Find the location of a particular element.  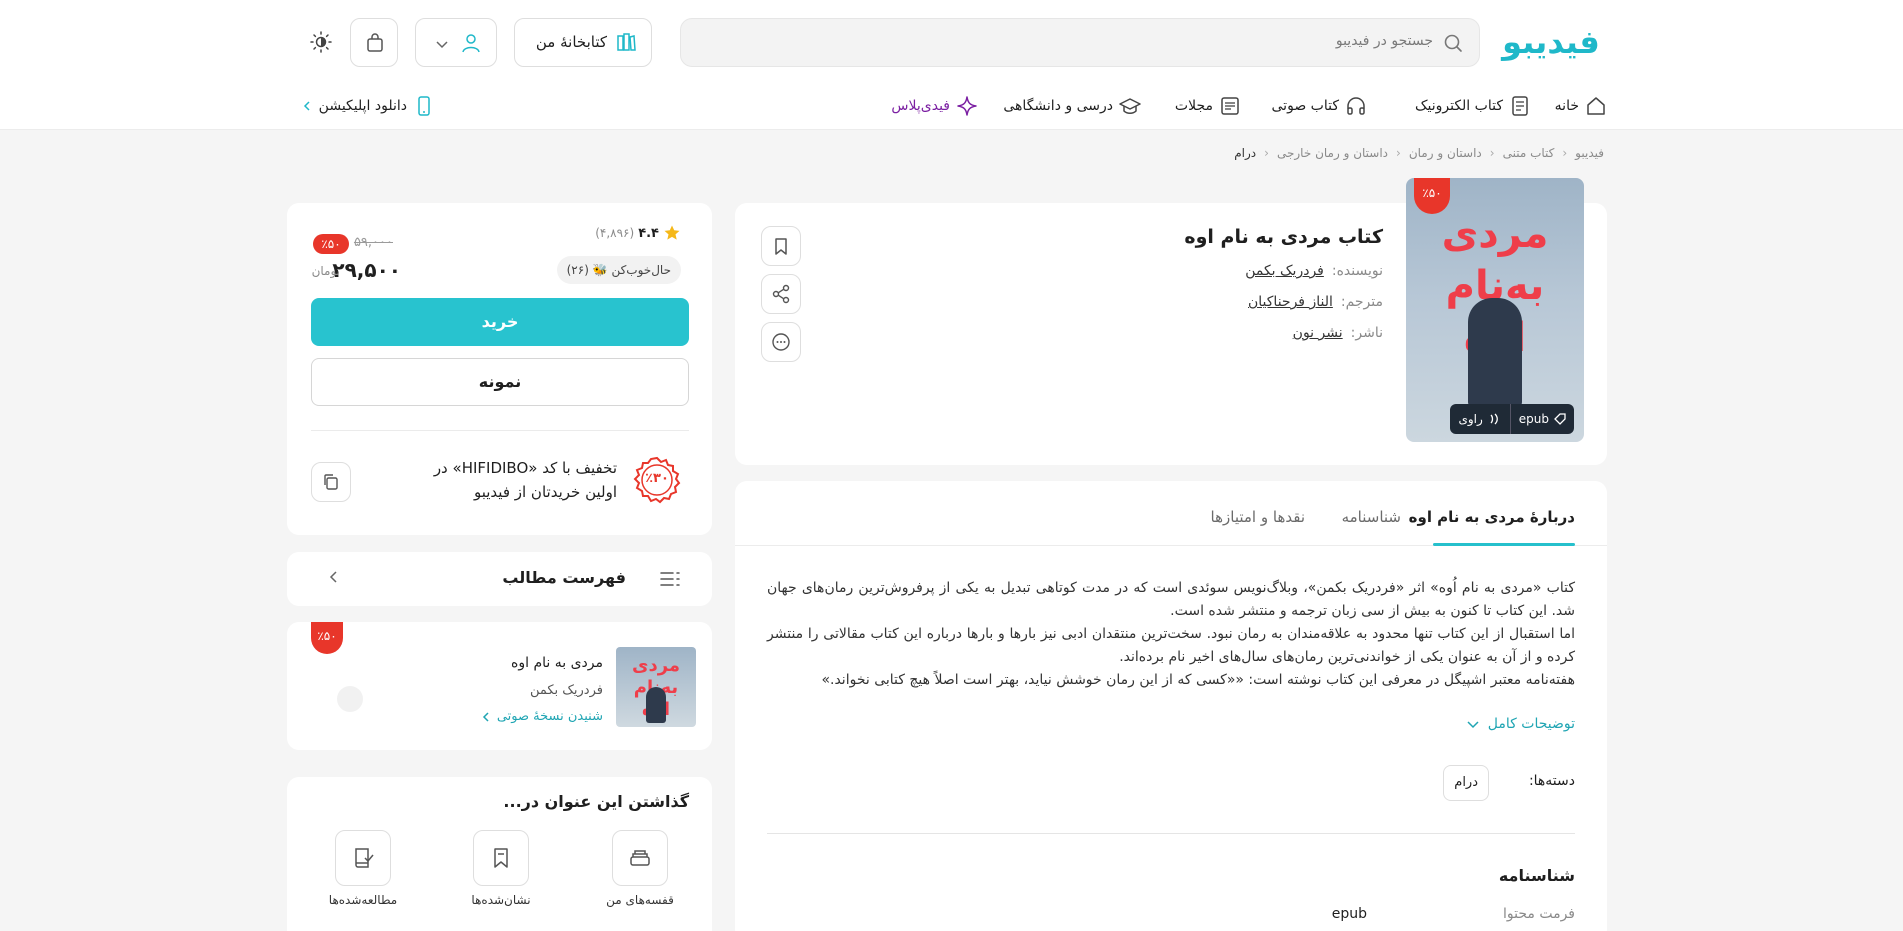

nav-plus: فیدی‌پلاس is located at coordinates (934, 106).